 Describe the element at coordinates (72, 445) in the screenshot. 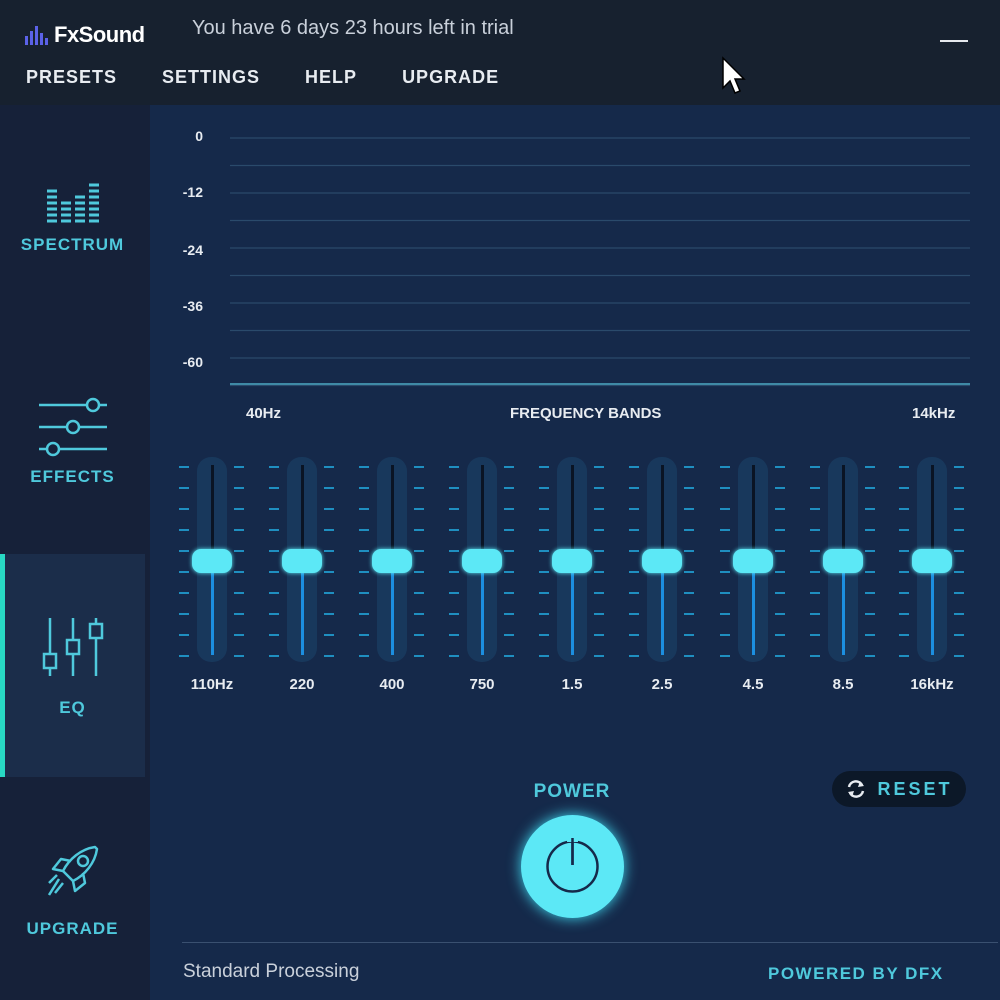

I see `sidebar-item-effects: EFFECTS` at that location.